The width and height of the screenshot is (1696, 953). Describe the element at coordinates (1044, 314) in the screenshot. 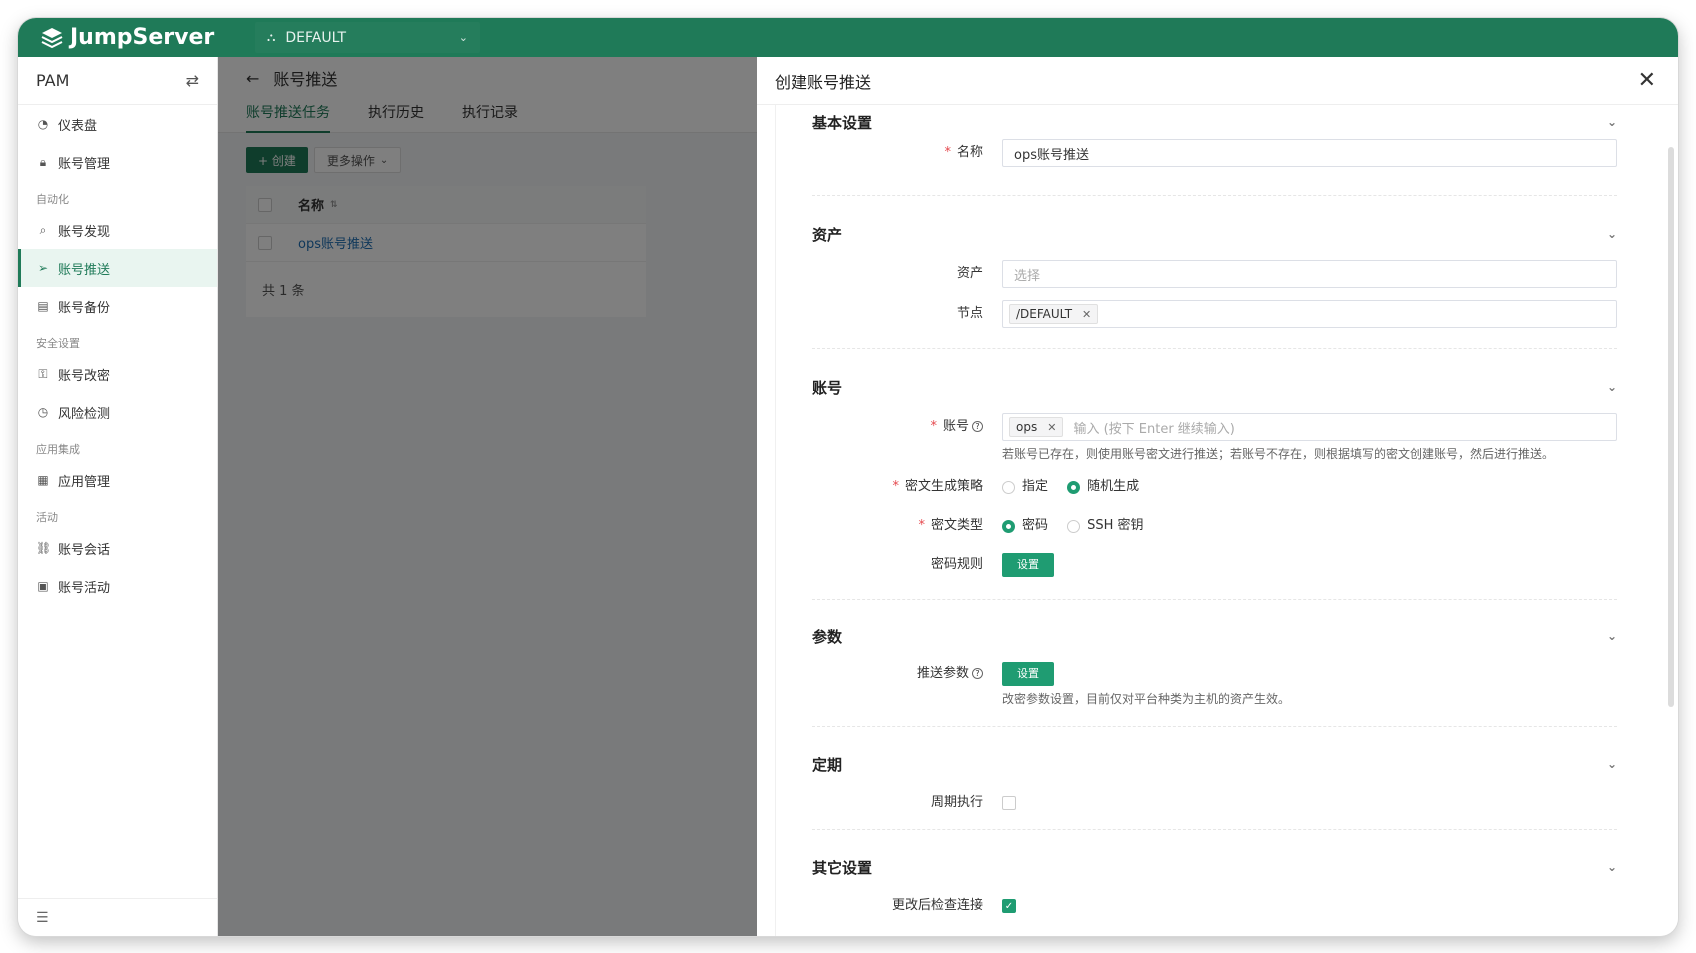

I see `node-tag-label: /DEFAULT` at that location.